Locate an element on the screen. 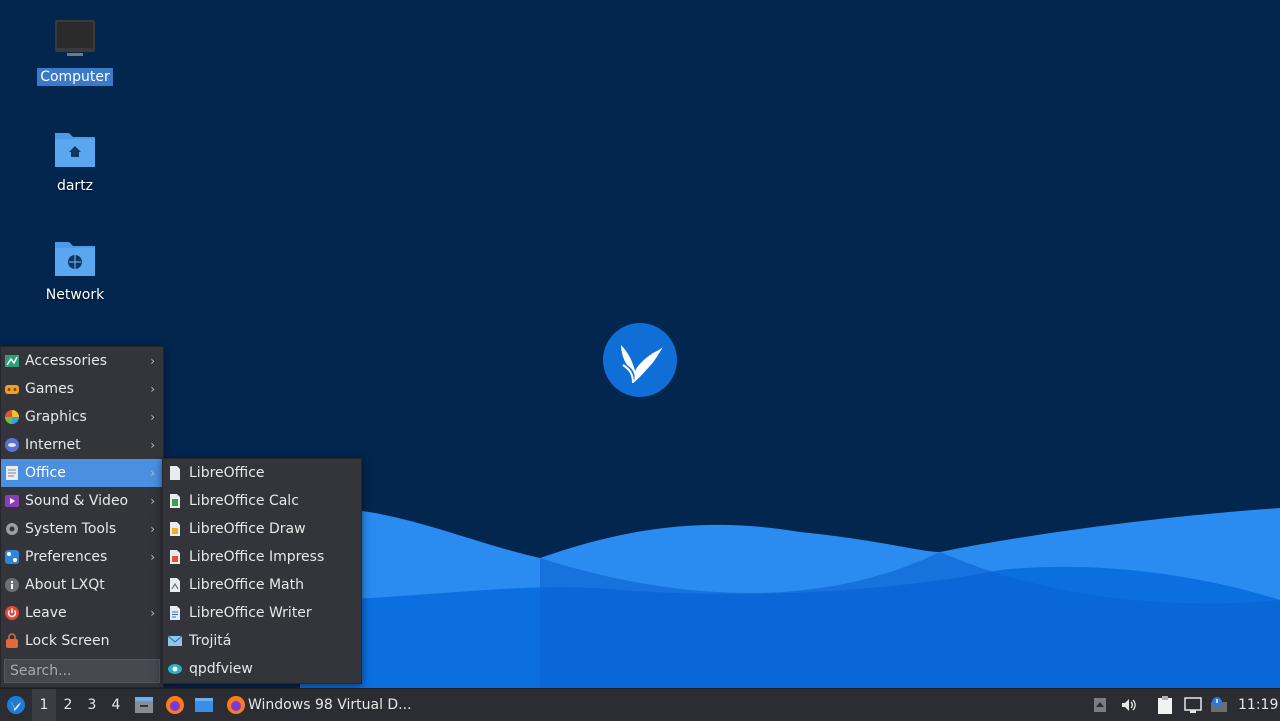 The image size is (1280, 721). menu-item-graphics: Graphics › is located at coordinates (82, 417).